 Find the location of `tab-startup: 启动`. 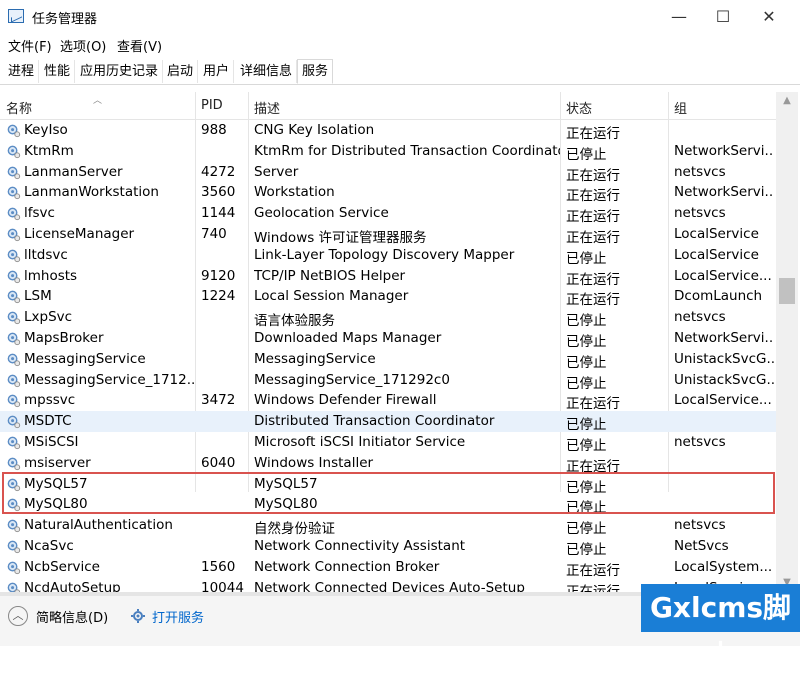

tab-startup: 启动 is located at coordinates (181, 71).